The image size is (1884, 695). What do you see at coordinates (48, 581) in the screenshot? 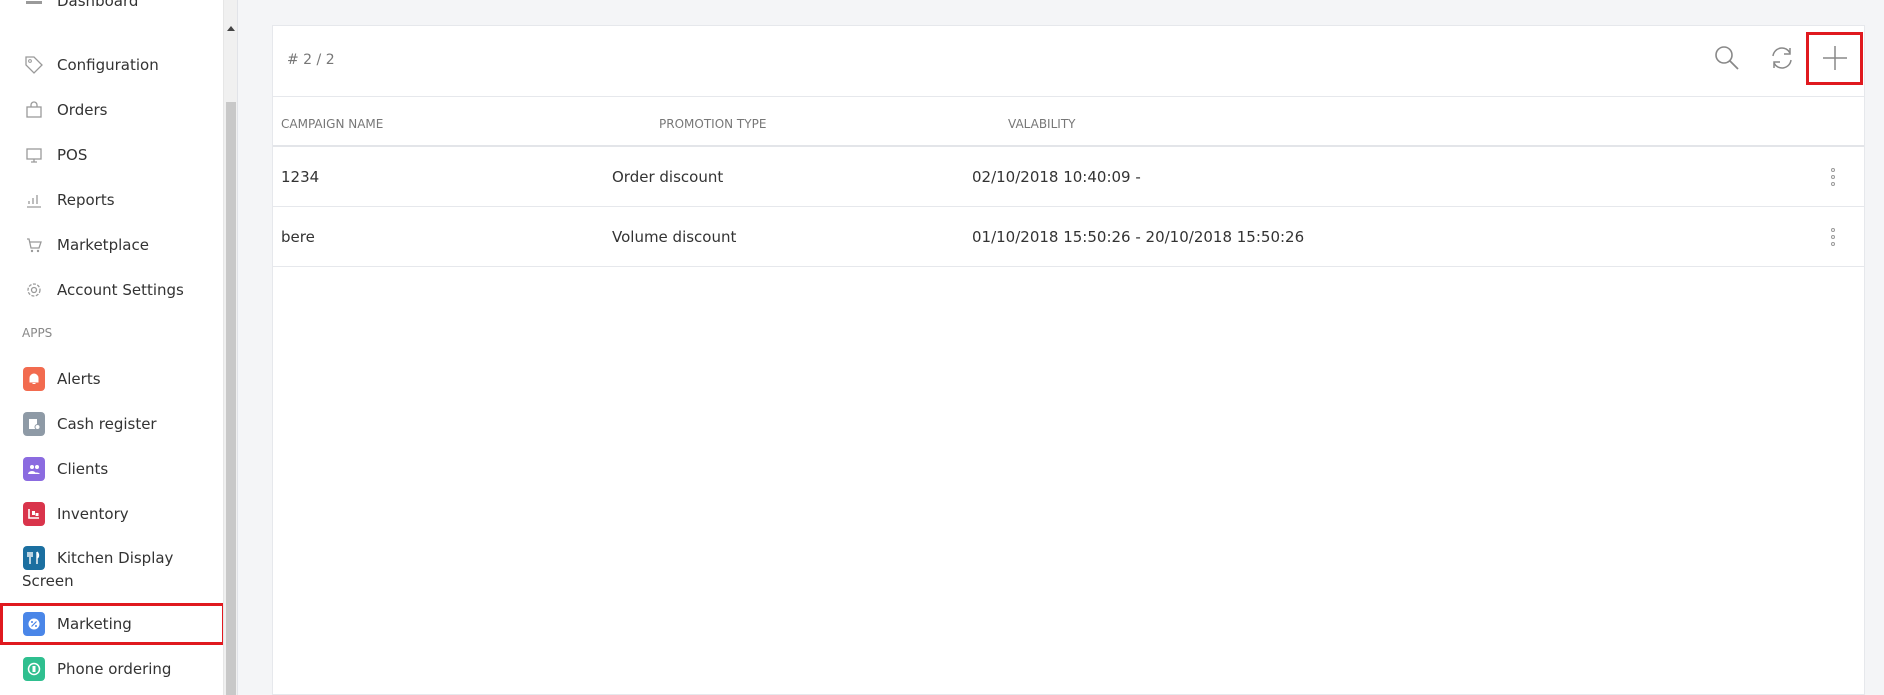
I see `sidebar-item-label-line2: Screen` at bounding box center [48, 581].